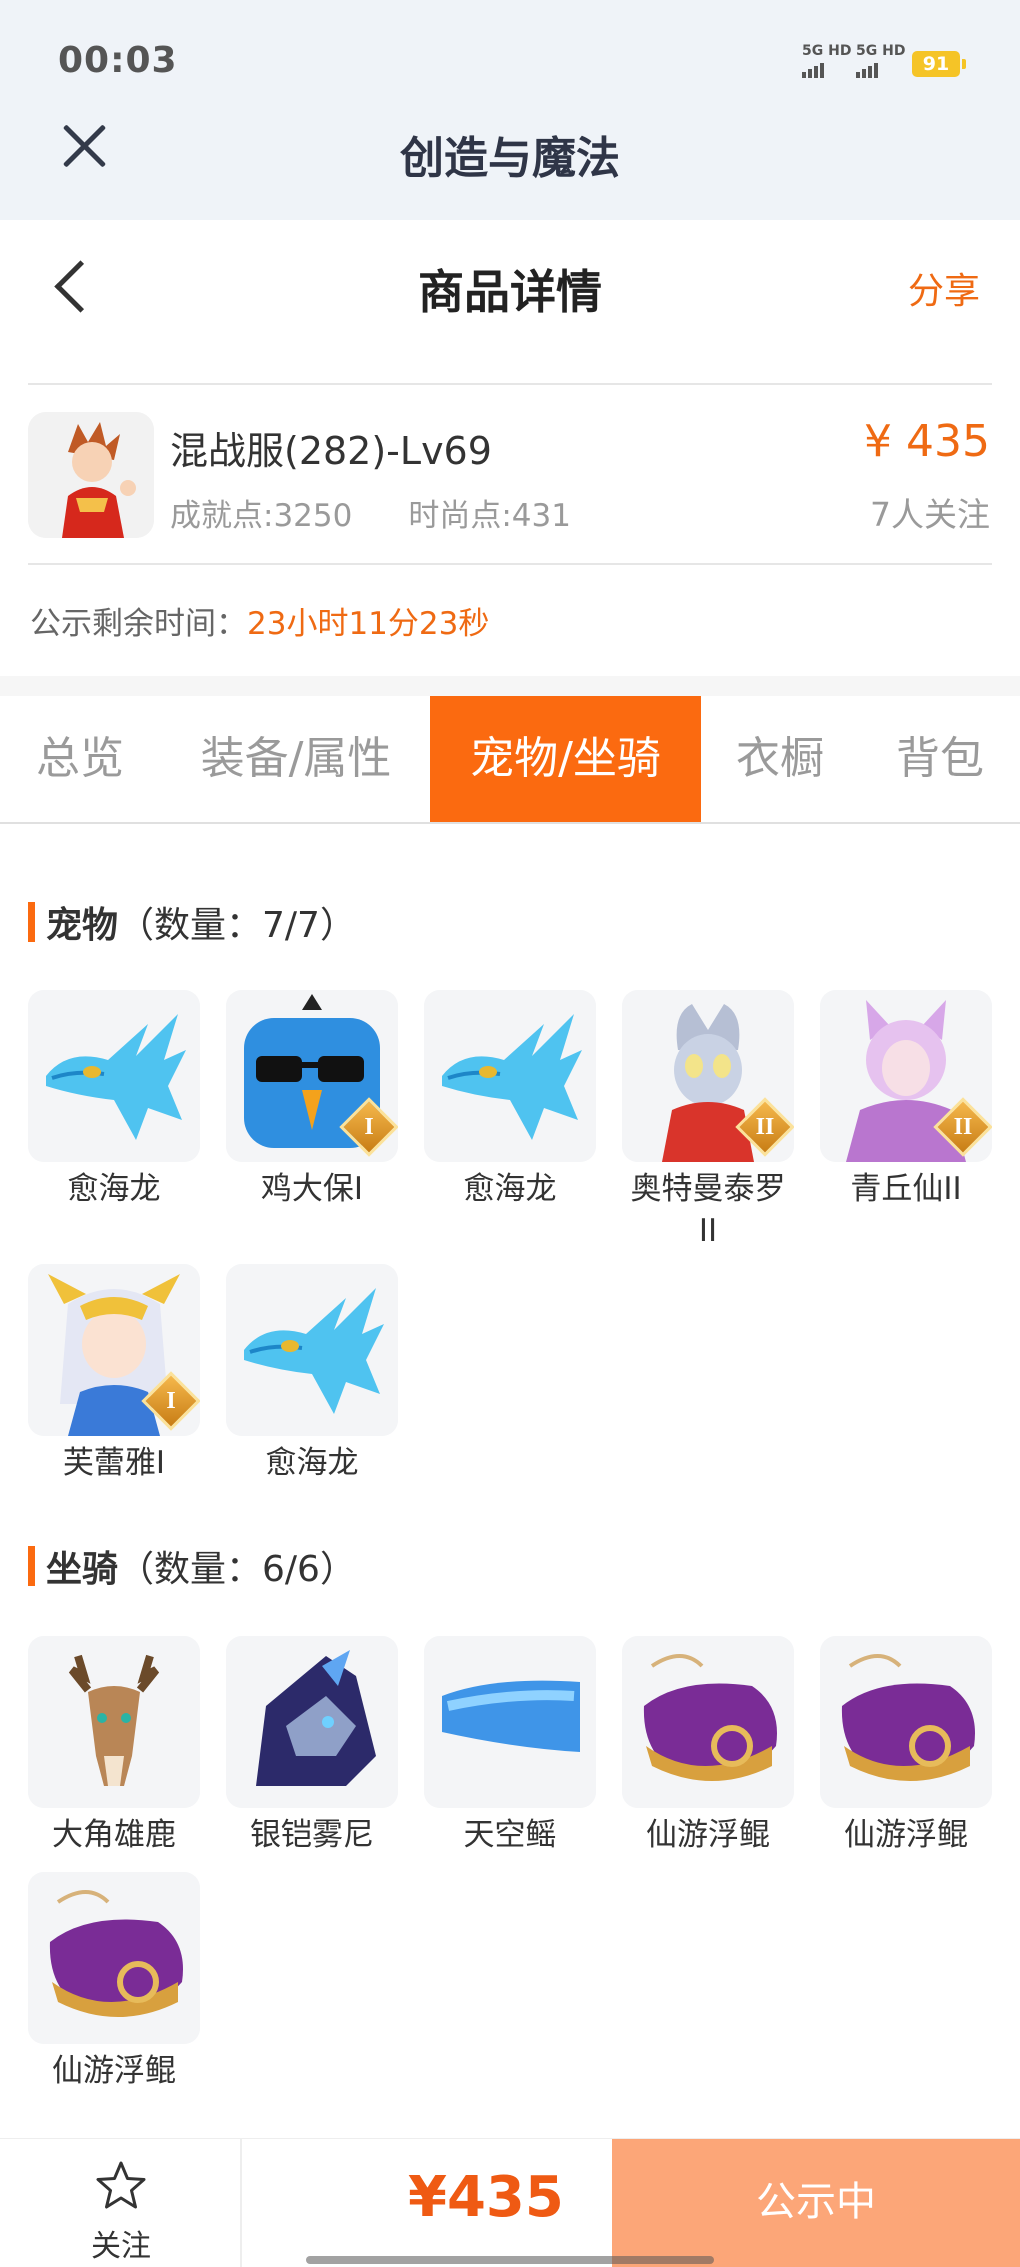 The width and height of the screenshot is (1020, 2267). What do you see at coordinates (91, 475) in the screenshot?
I see `character-avatar` at bounding box center [91, 475].